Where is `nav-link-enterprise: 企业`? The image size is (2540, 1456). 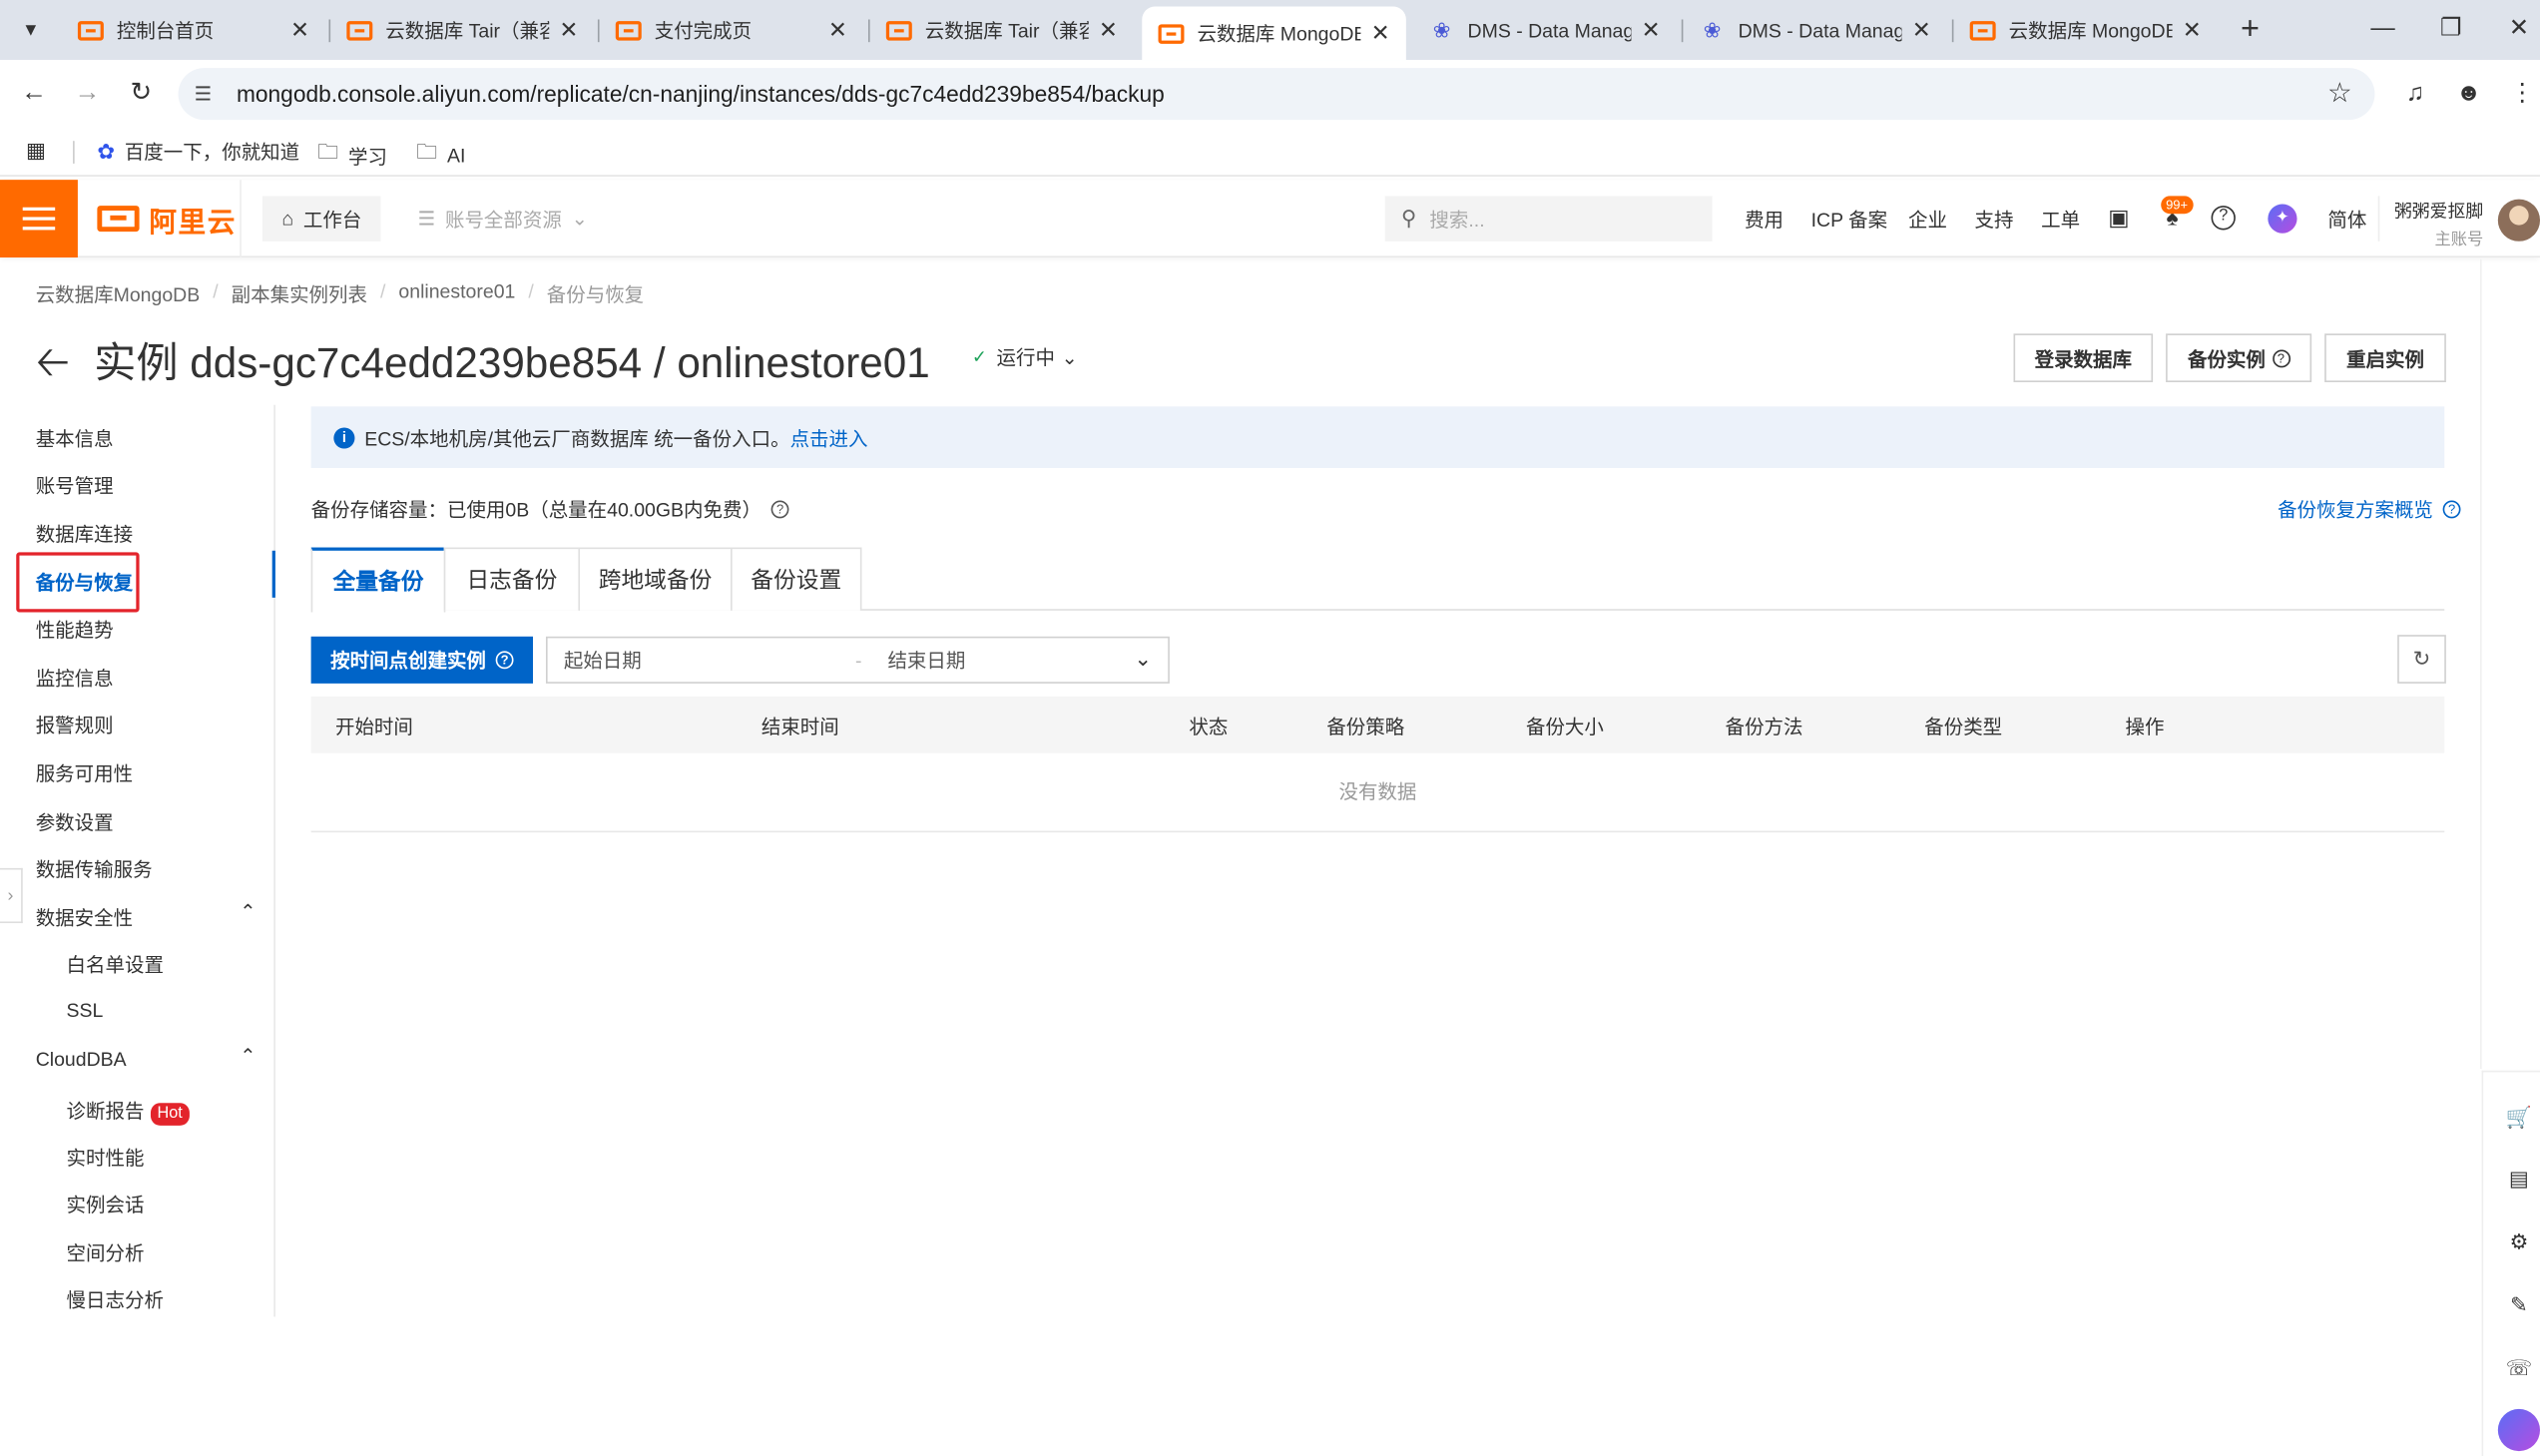
nav-link-enterprise: 企业 is located at coordinates (1928, 220).